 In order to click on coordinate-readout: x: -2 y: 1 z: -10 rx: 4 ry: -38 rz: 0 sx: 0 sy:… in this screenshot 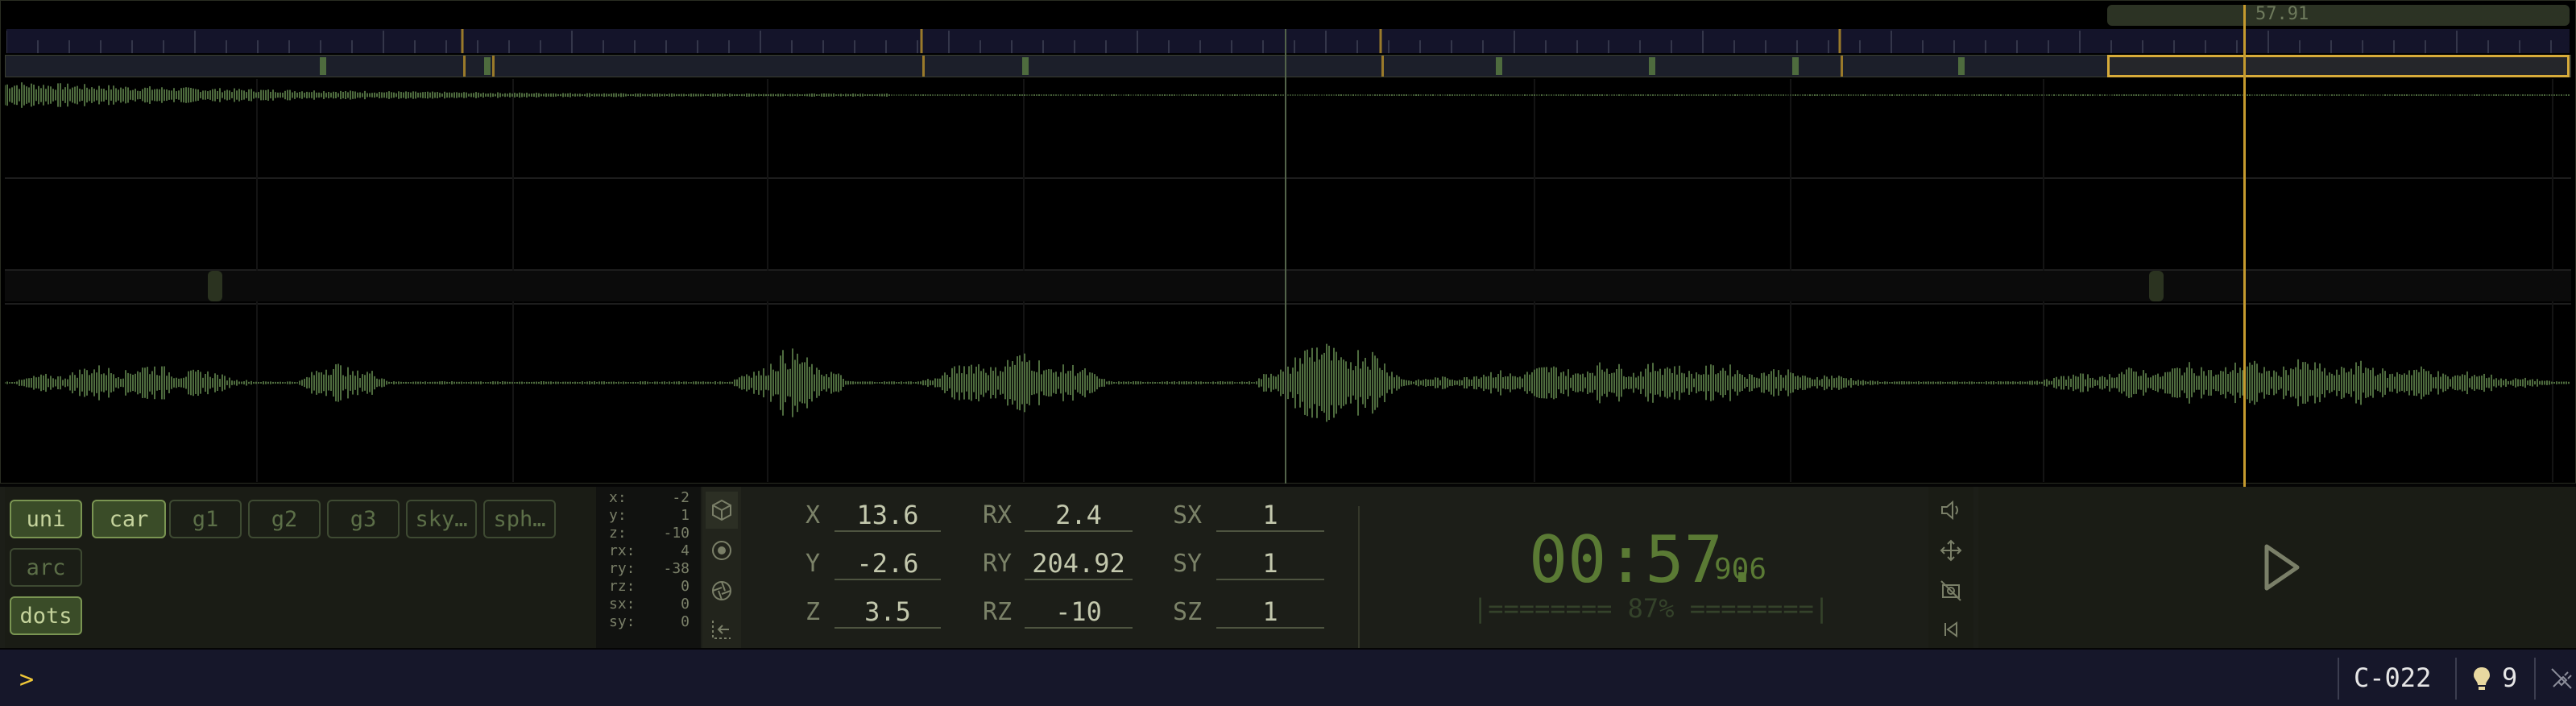, I will do `click(648, 567)`.